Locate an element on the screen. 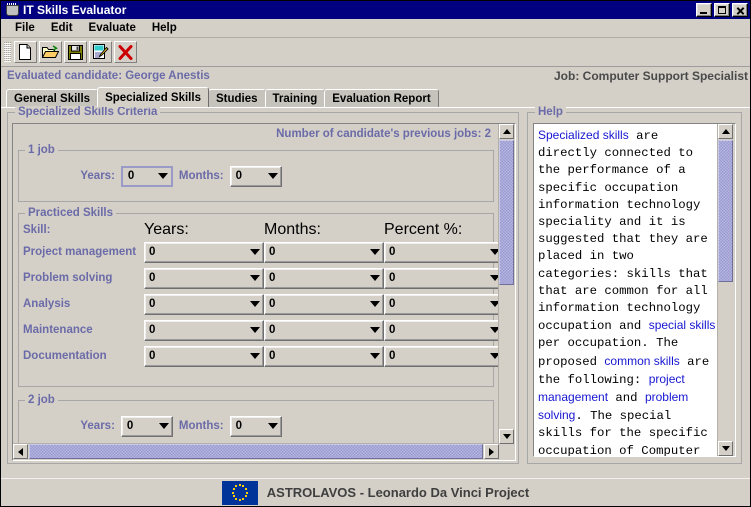  skill-4-years-select: 0 is located at coordinates (204, 356).